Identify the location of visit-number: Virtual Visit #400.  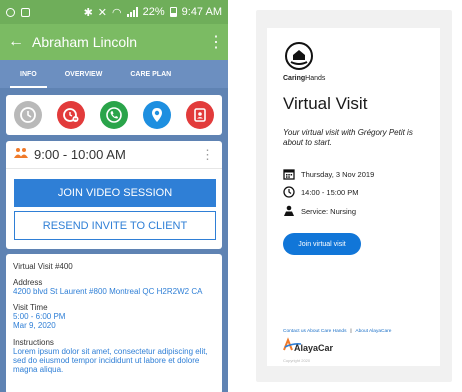
(43, 266).